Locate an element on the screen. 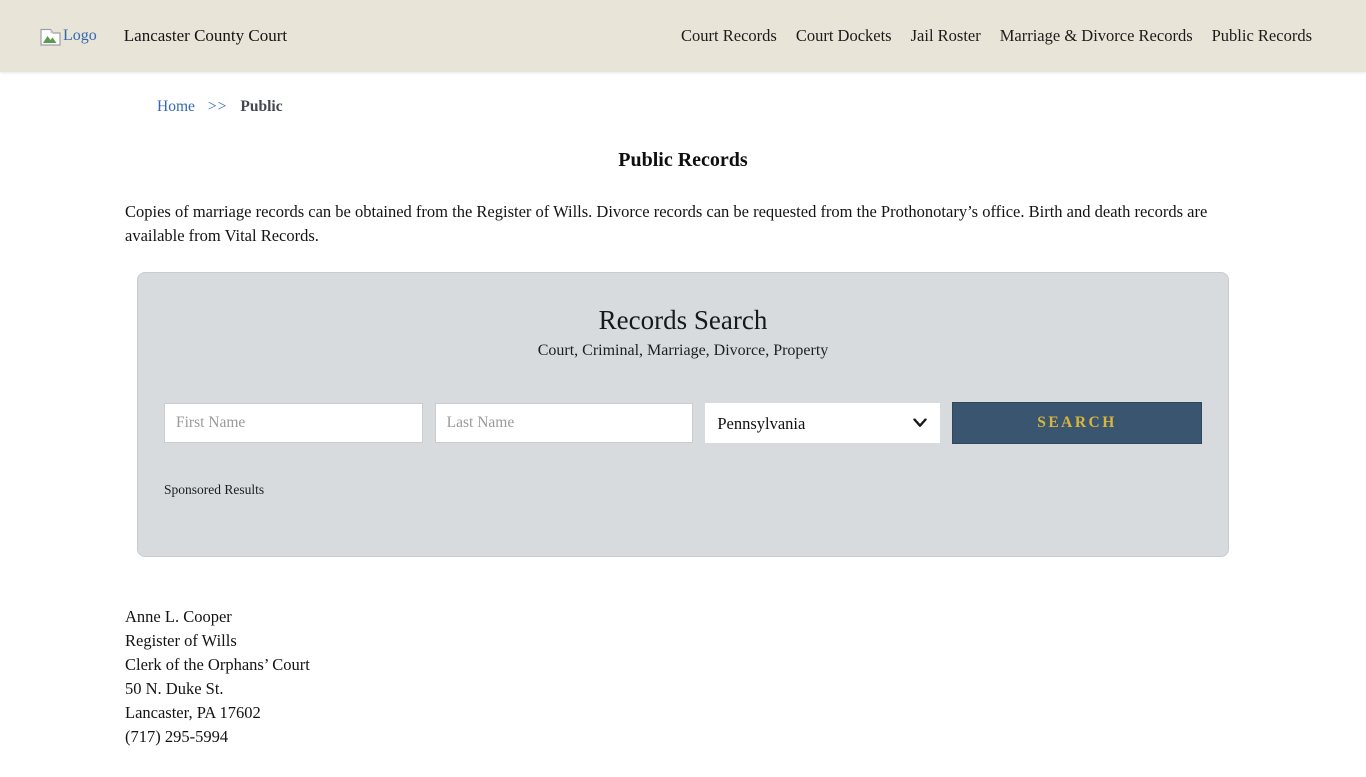 The height and width of the screenshot is (777, 1366). sponsored-results-label: Sponsored Results is located at coordinates (214, 489).